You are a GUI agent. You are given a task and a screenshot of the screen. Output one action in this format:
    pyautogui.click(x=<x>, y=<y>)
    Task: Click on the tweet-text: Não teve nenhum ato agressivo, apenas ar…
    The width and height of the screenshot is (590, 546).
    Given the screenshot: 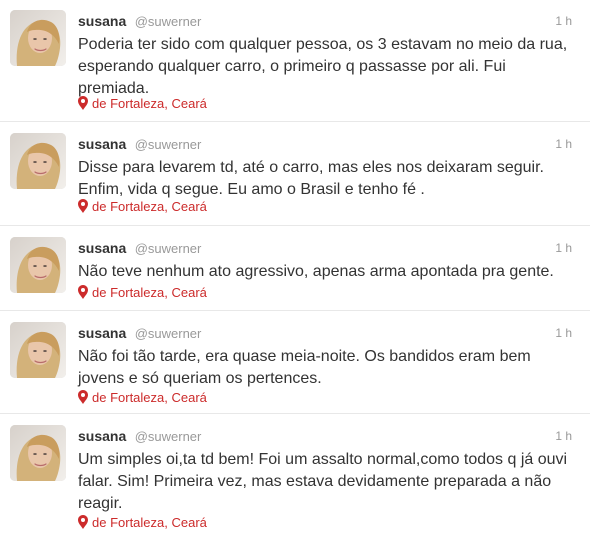 What is the action you would take?
    pyautogui.click(x=316, y=271)
    